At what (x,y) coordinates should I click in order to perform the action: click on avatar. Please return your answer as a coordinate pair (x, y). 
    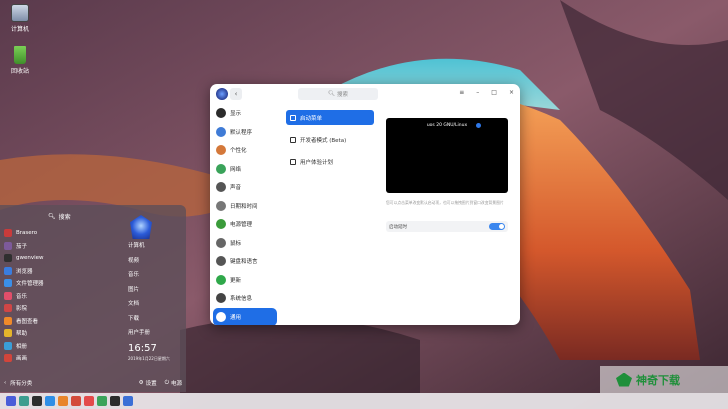
    Looking at the image, I should click on (141, 227).